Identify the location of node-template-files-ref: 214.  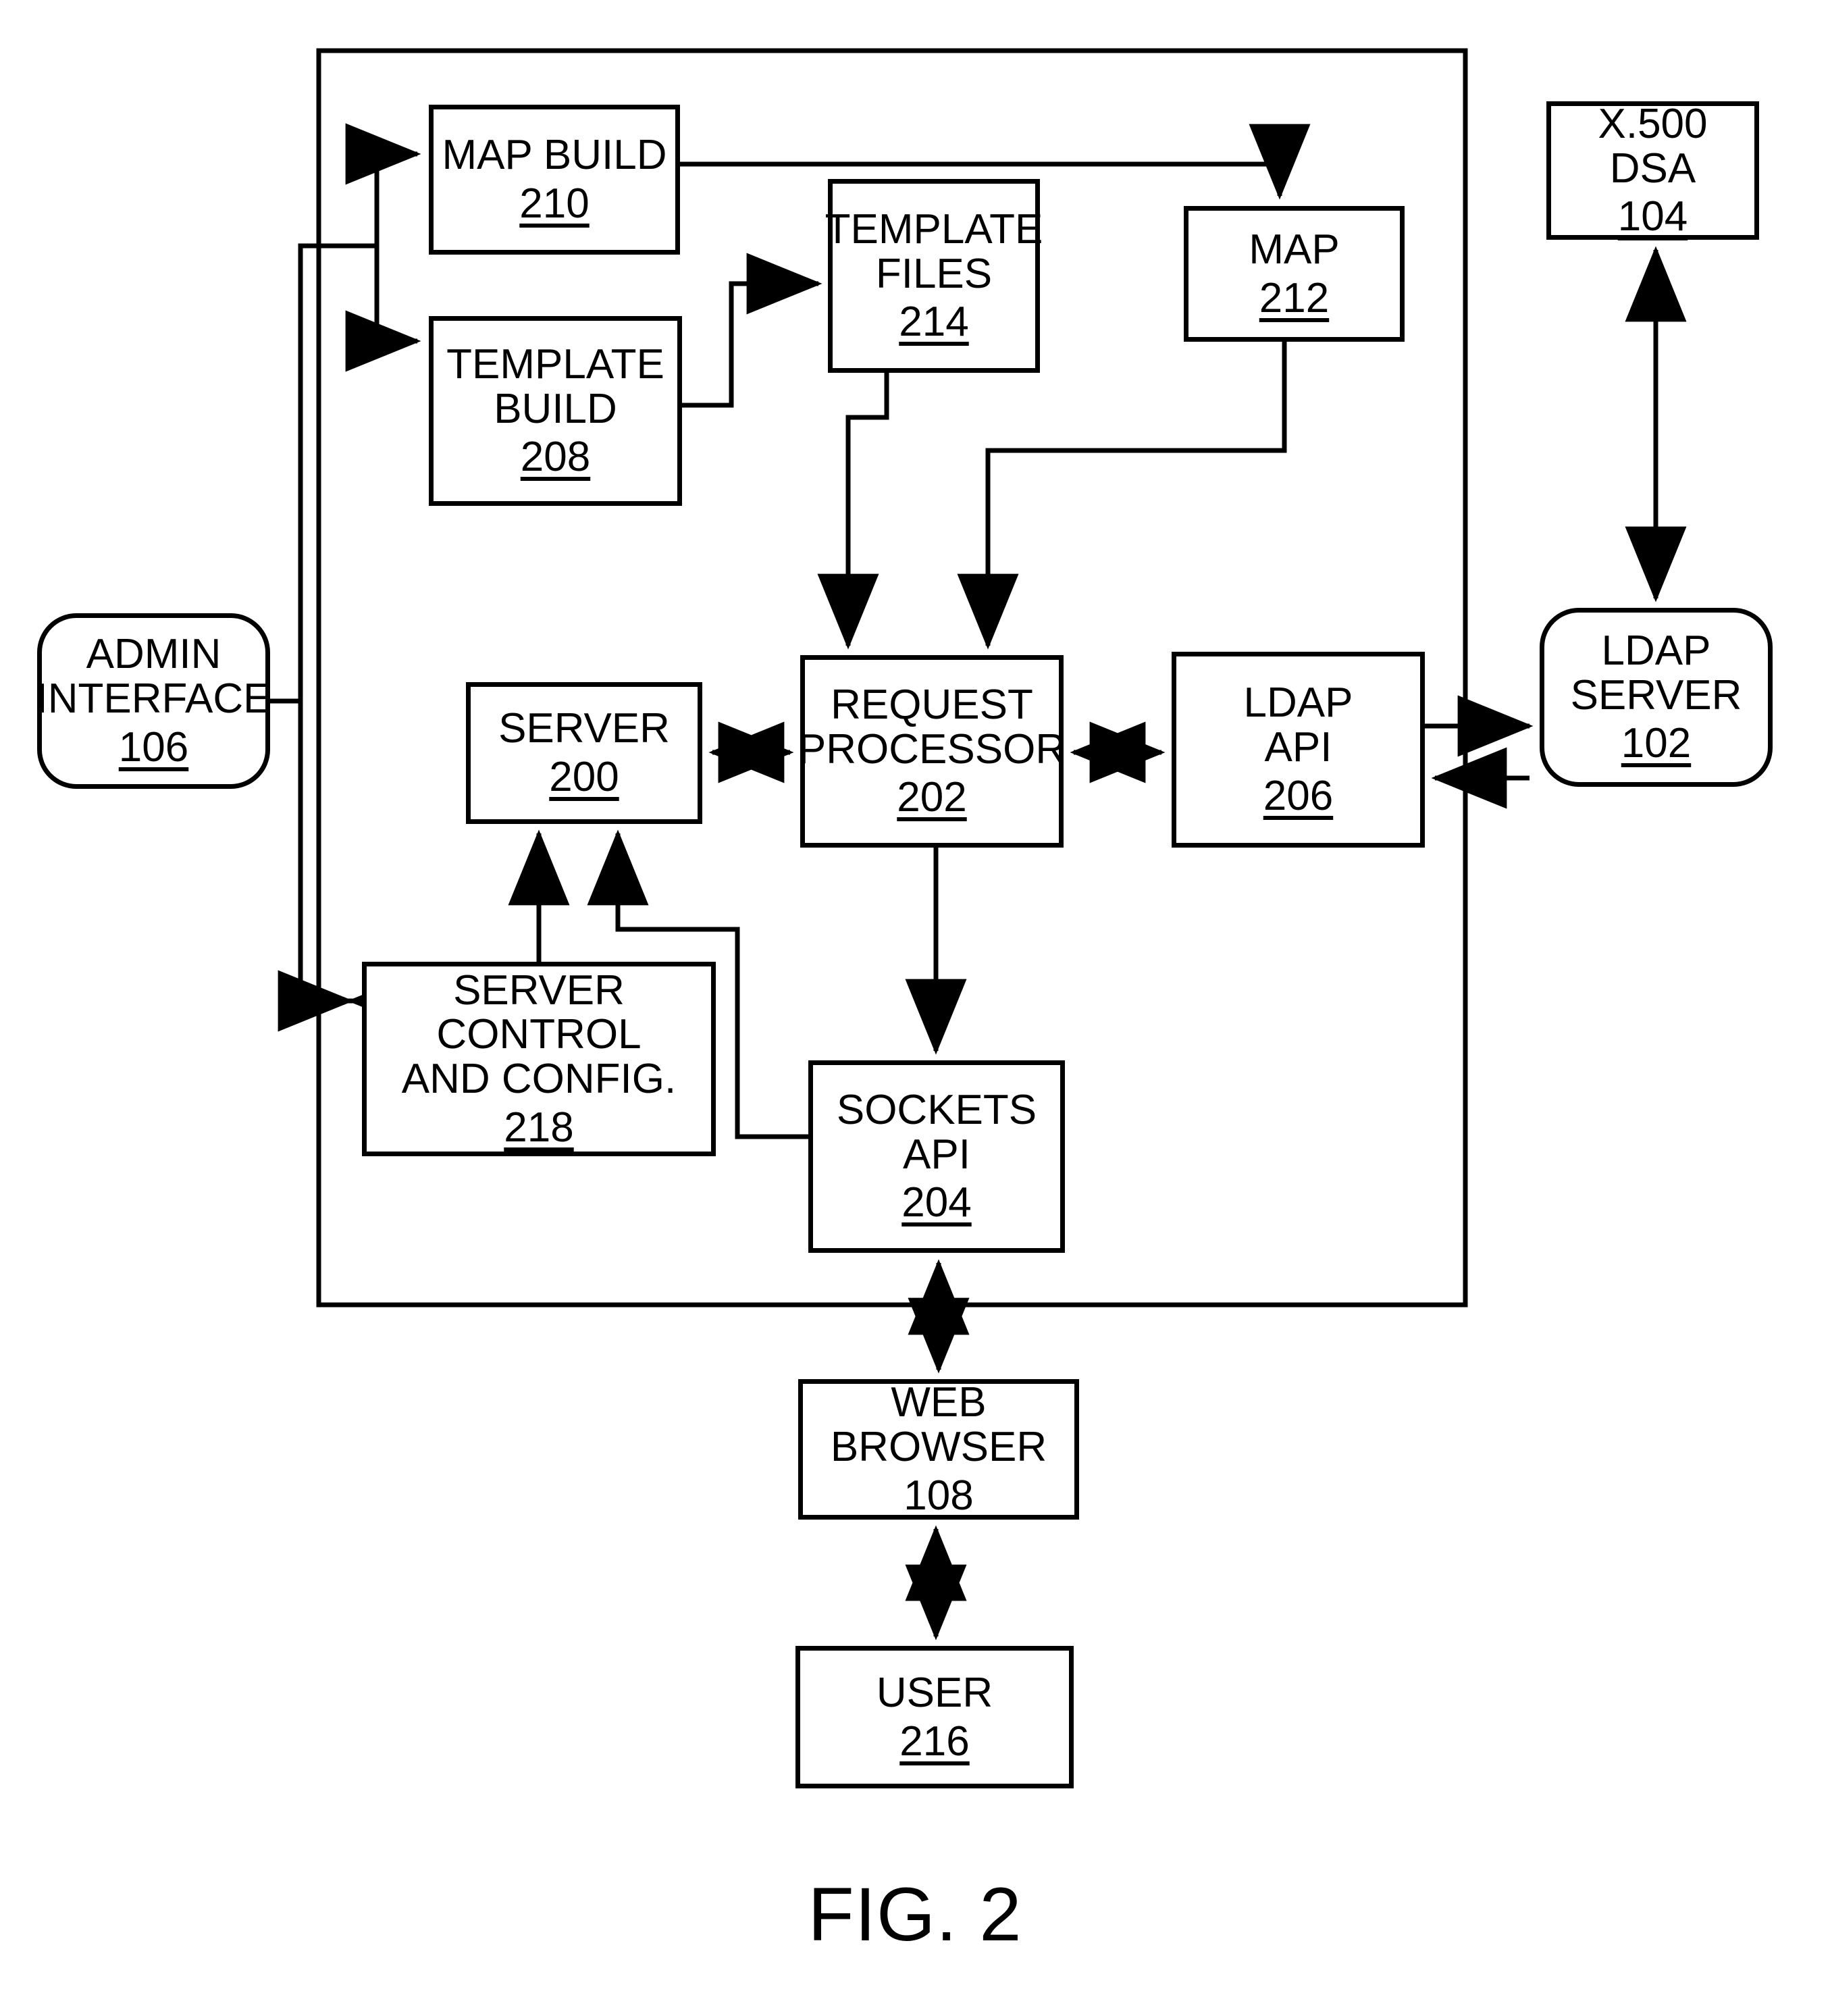
(934, 322).